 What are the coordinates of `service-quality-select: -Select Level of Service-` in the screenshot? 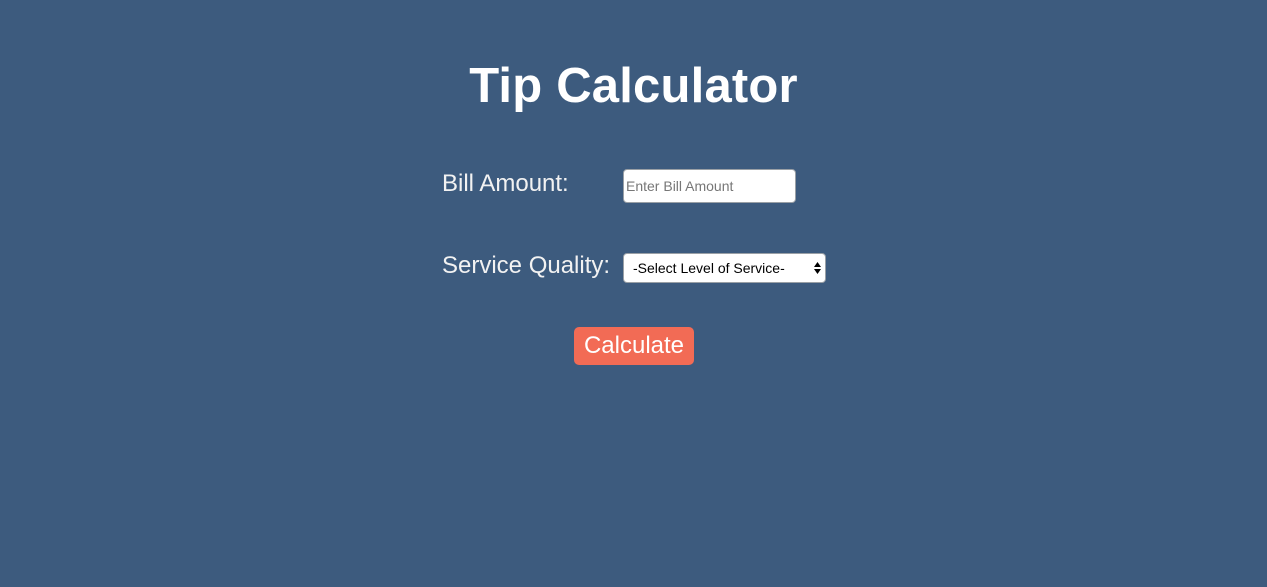 It's located at (724, 268).